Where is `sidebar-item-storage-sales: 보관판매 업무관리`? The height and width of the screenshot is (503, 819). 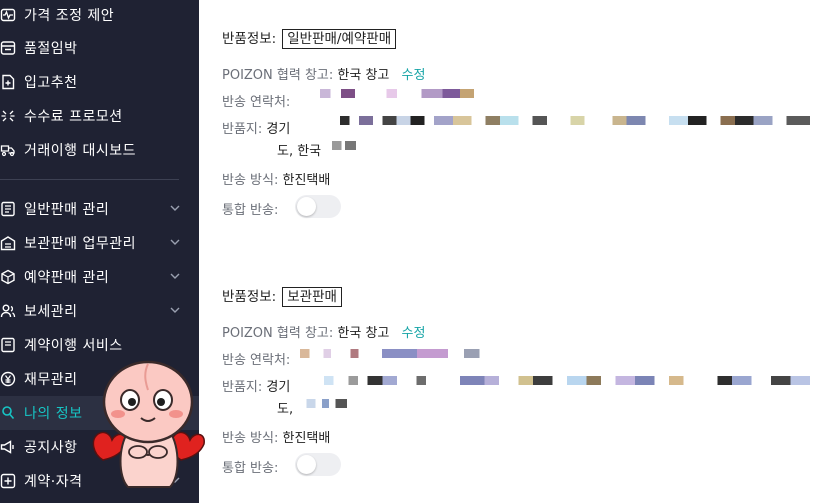
sidebar-item-storage-sales: 보관판매 업무관리 is located at coordinates (99, 243).